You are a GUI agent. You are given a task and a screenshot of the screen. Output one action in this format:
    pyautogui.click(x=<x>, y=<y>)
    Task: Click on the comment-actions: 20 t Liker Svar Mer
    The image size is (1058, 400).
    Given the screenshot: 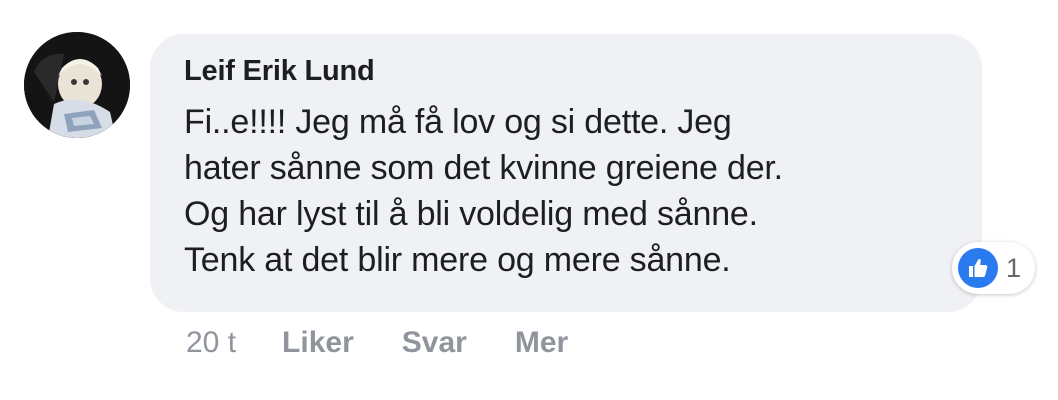 What is the action you would take?
    pyautogui.click(x=401, y=343)
    